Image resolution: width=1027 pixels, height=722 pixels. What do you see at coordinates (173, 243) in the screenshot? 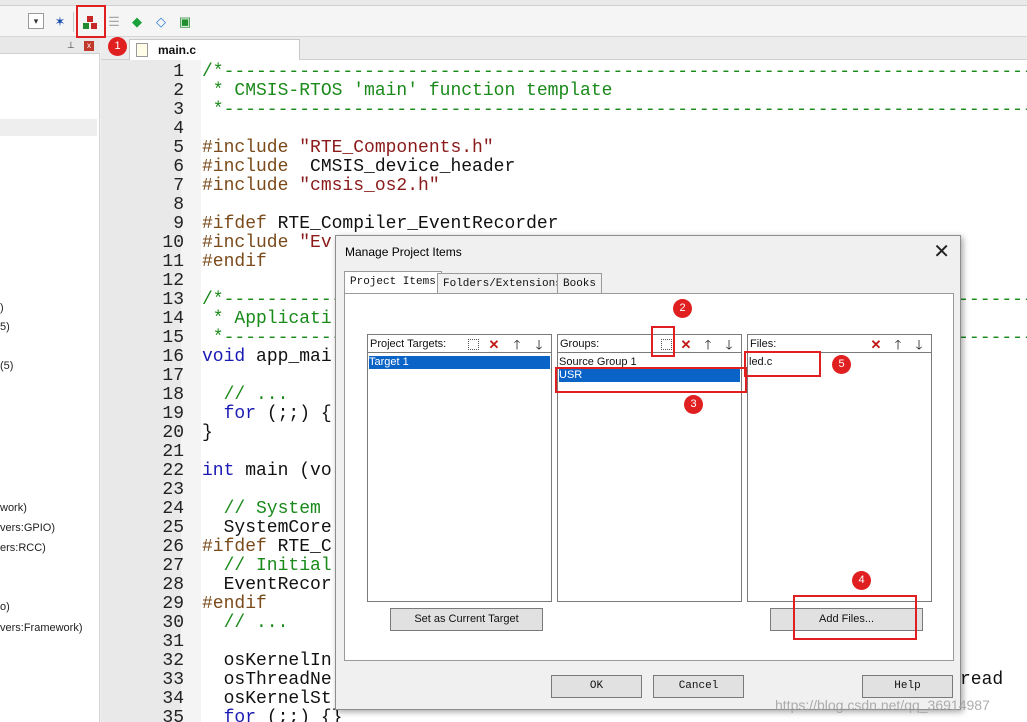
I see `line-number: 10` at bounding box center [173, 243].